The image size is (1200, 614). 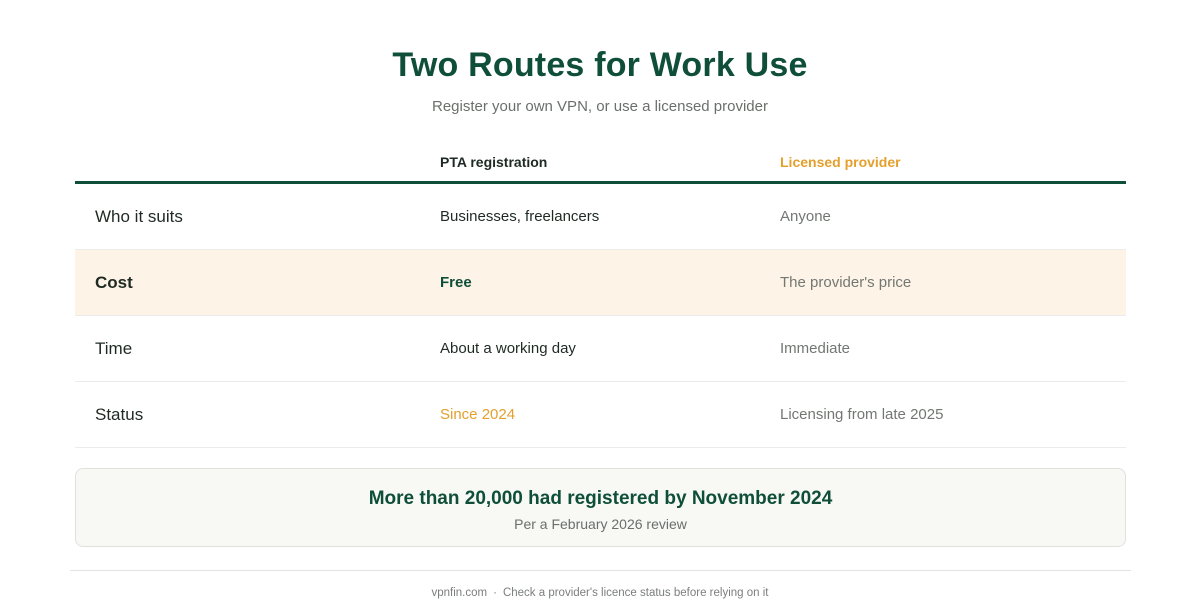 What do you see at coordinates (862, 414) in the screenshot?
I see `provider-cell: Licensing from late 2025` at bounding box center [862, 414].